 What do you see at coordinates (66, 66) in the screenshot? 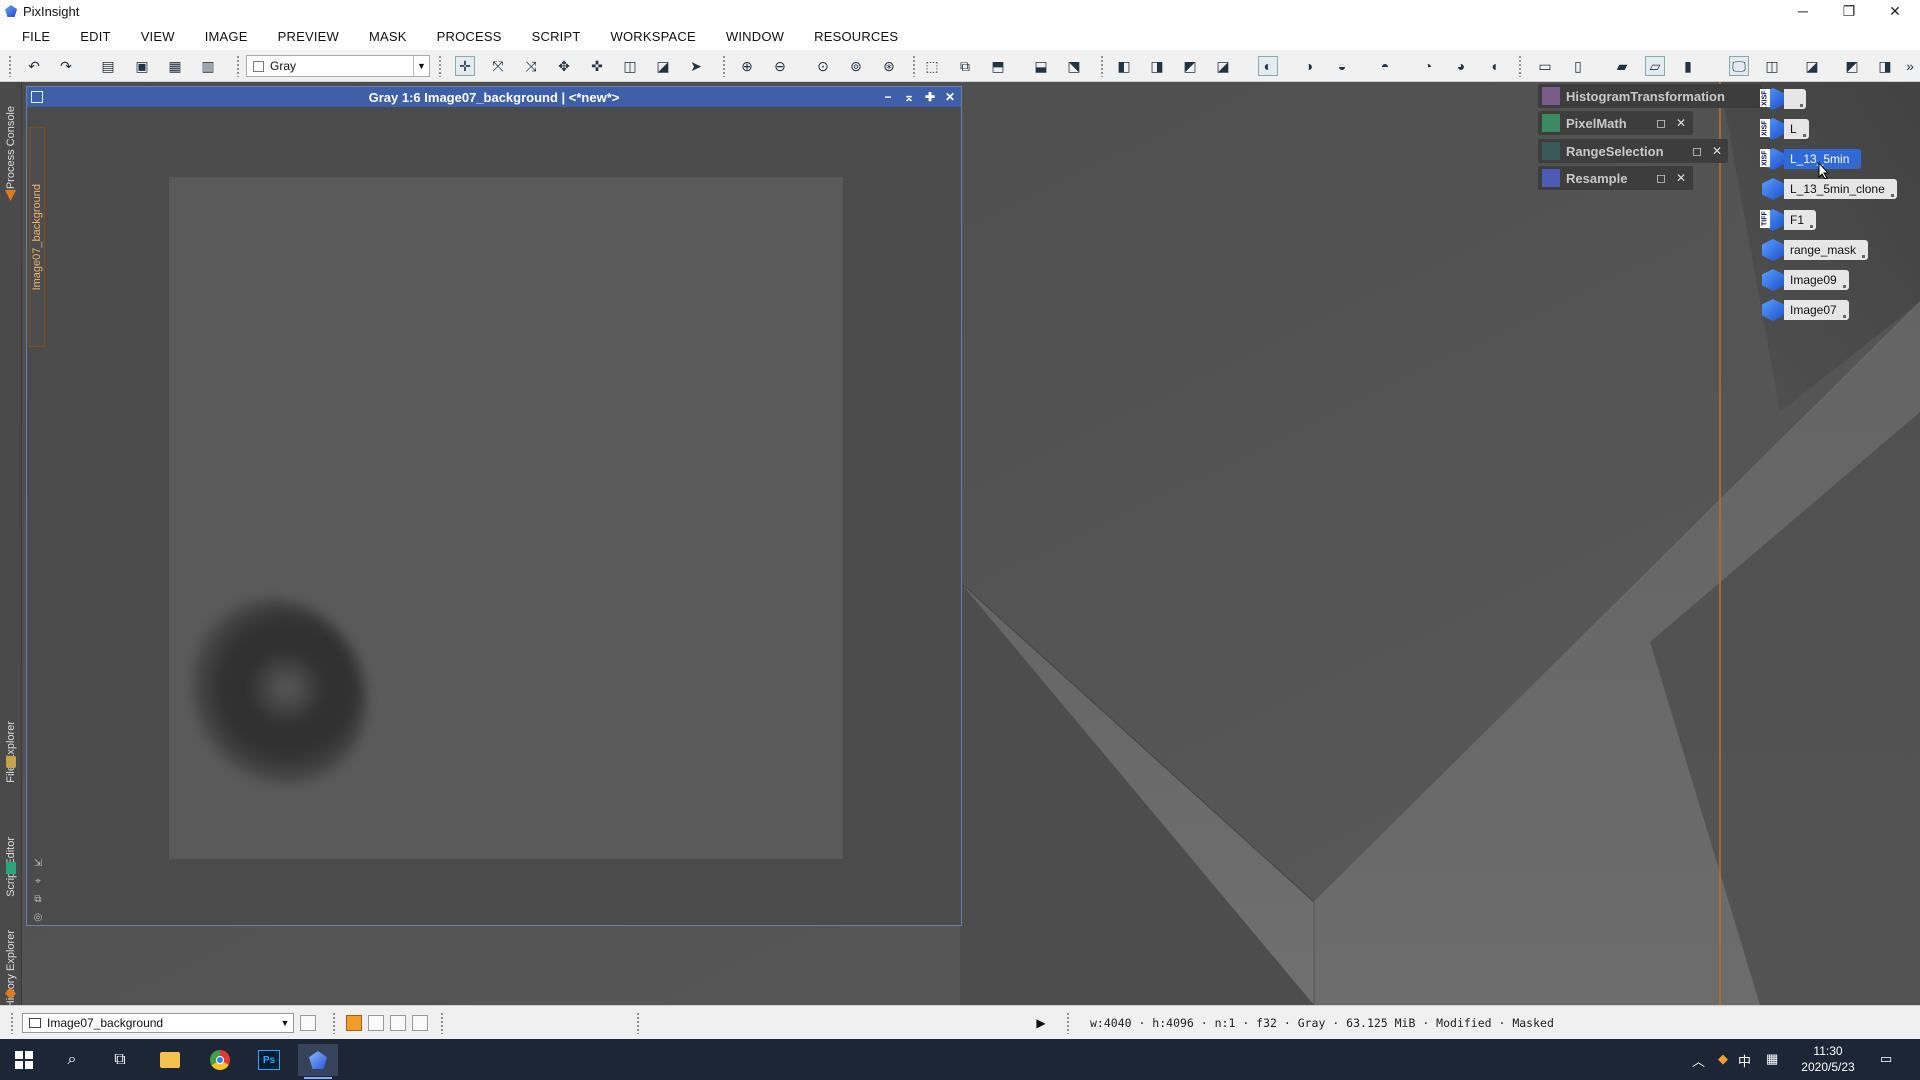
I see `redo-icon: ↷` at bounding box center [66, 66].